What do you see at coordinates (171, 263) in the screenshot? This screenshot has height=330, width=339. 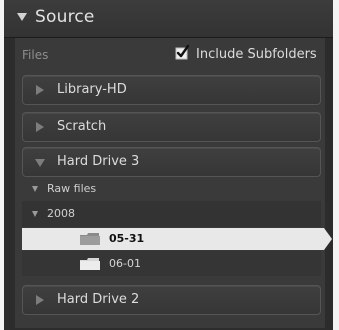 I see `tree-item-folder-06-01: 06-01` at bounding box center [171, 263].